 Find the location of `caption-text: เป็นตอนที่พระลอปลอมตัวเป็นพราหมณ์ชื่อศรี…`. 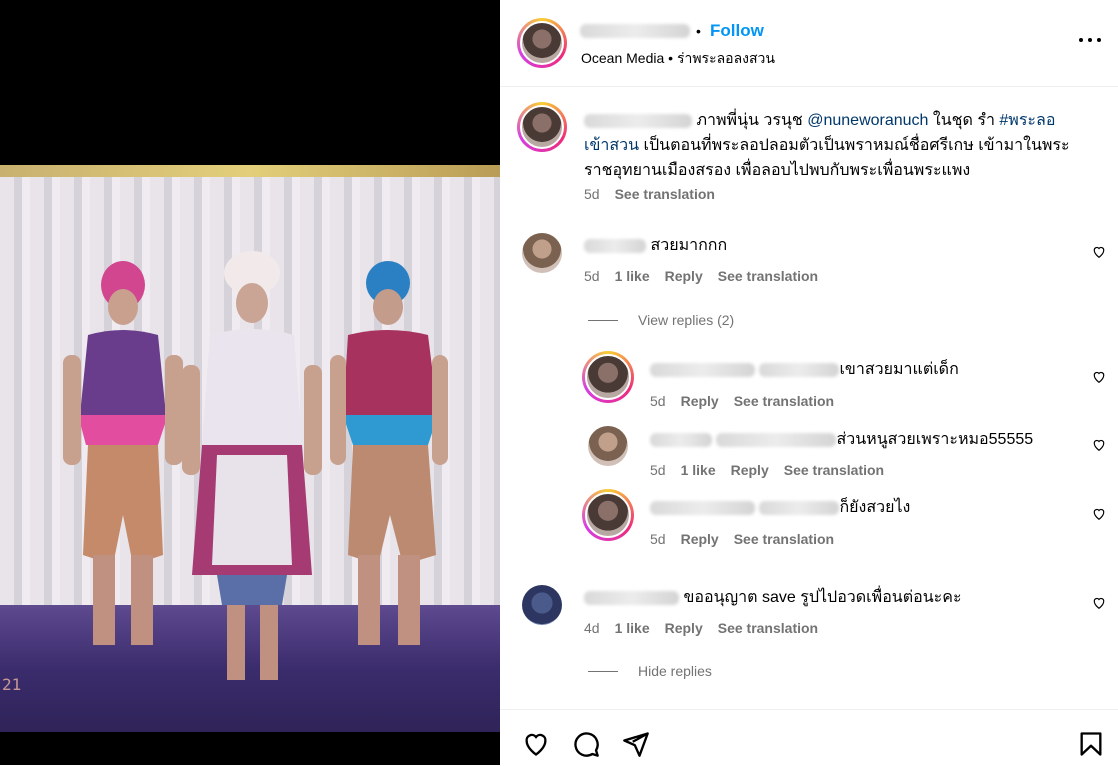

caption-text: เป็นตอนที่พระลอปลอมตัวเป็นพราหมณ์ชื่อศรี… is located at coordinates (827, 158).